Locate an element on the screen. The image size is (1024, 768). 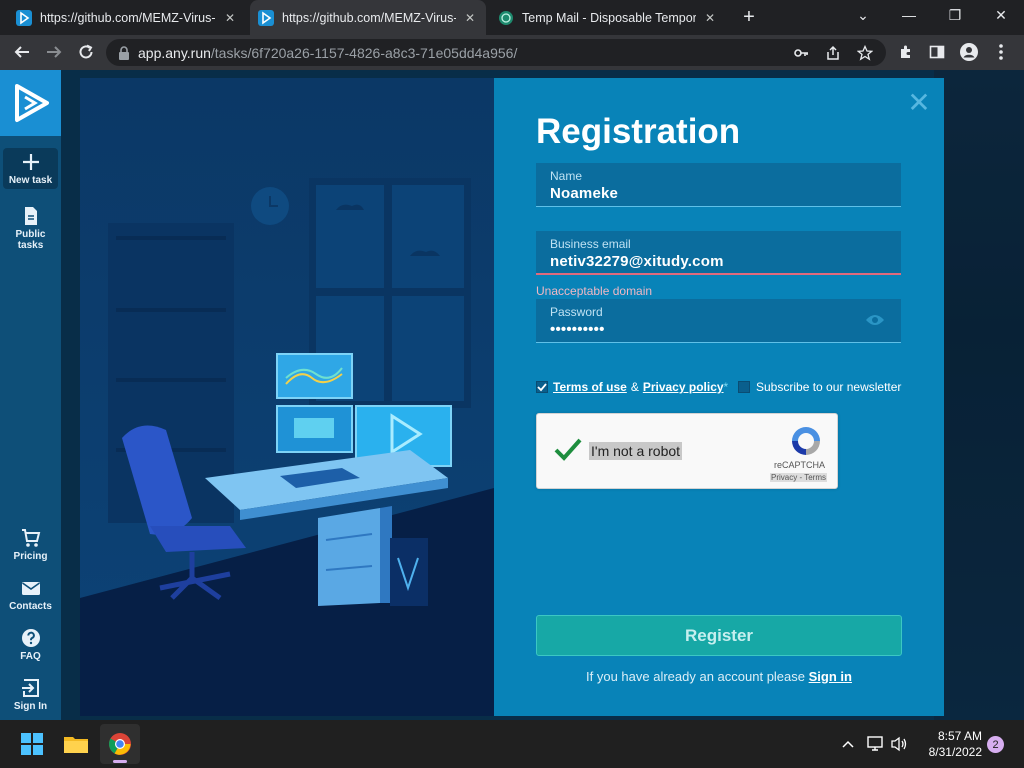
windows-logo-icon is located at coordinates (32, 744).